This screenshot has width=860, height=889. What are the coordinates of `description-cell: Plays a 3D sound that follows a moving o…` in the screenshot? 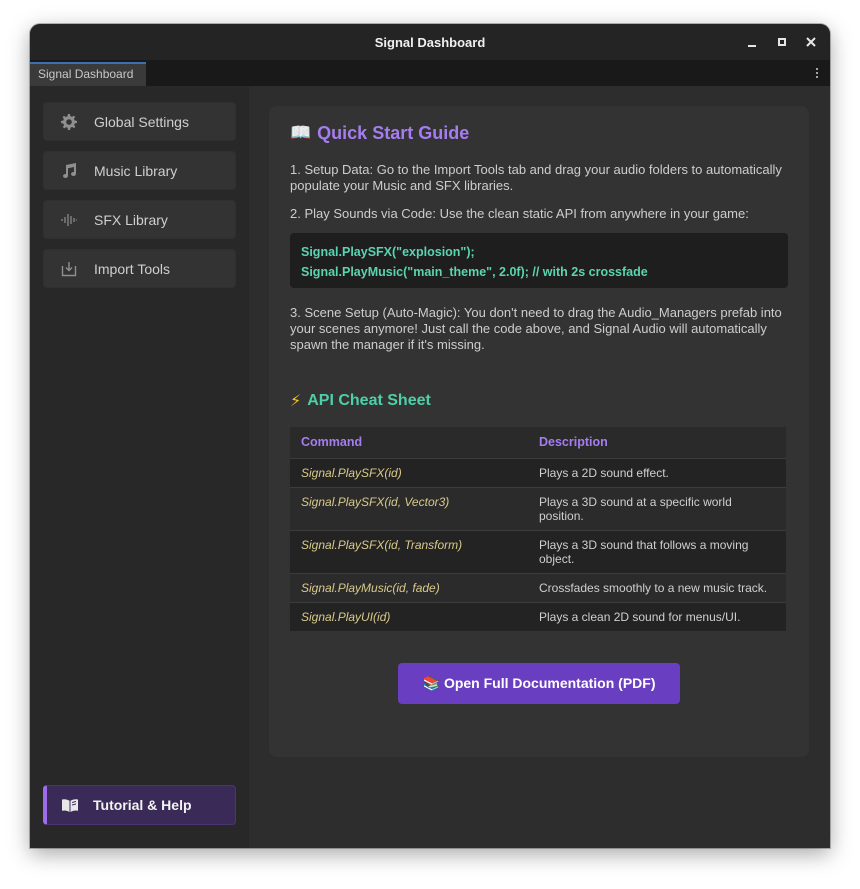 It's located at (657, 551).